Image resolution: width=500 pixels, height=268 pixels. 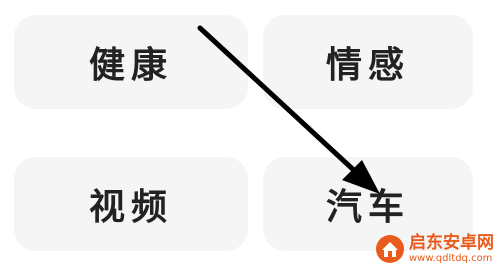 I want to click on watermark: 启东安卓网 www.qdltdq.com, so click(x=434, y=249).